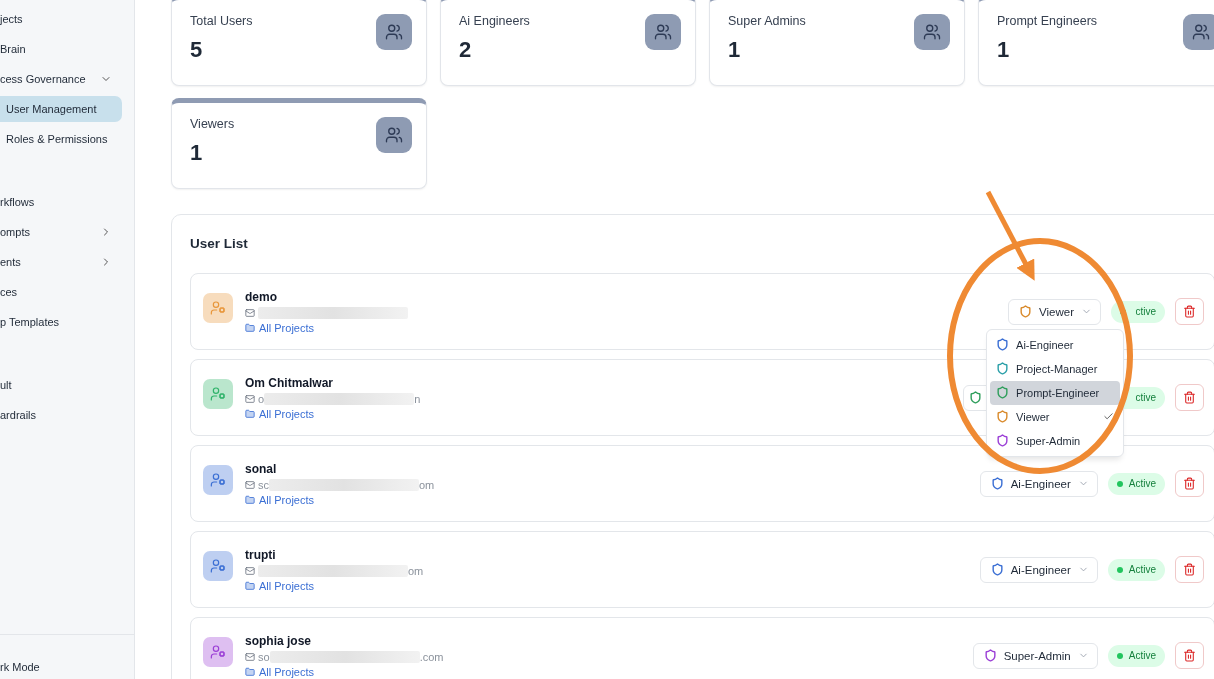  What do you see at coordinates (1055, 440) in the screenshot?
I see `menu-option: Super-Admin` at bounding box center [1055, 440].